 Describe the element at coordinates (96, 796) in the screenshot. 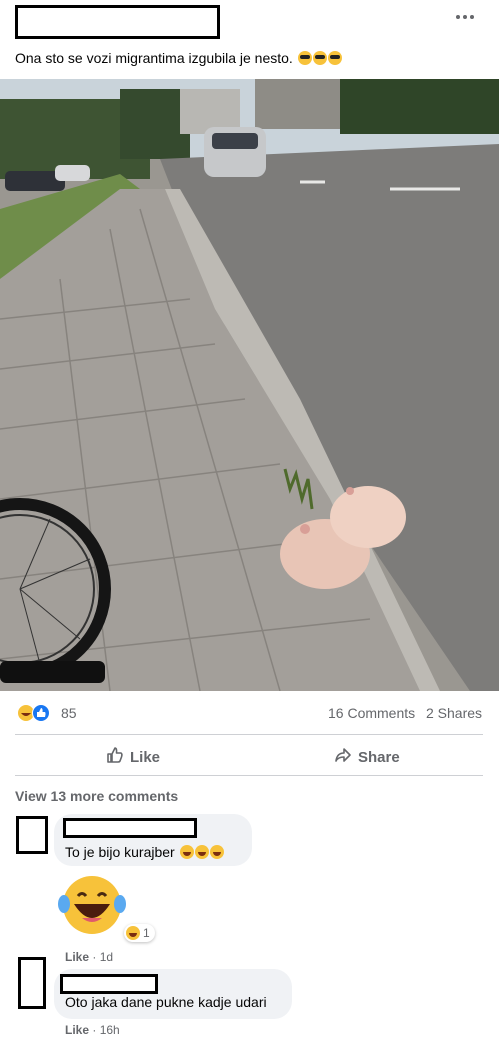

I see `view-more-comments-link: View 13 more comments` at that location.